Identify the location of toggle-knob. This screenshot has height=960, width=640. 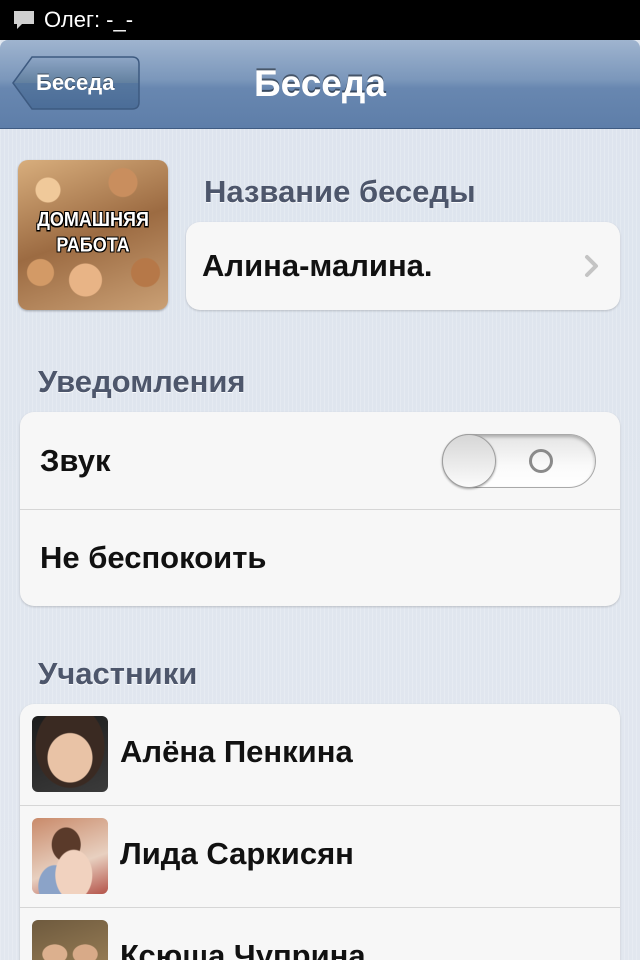
(469, 461).